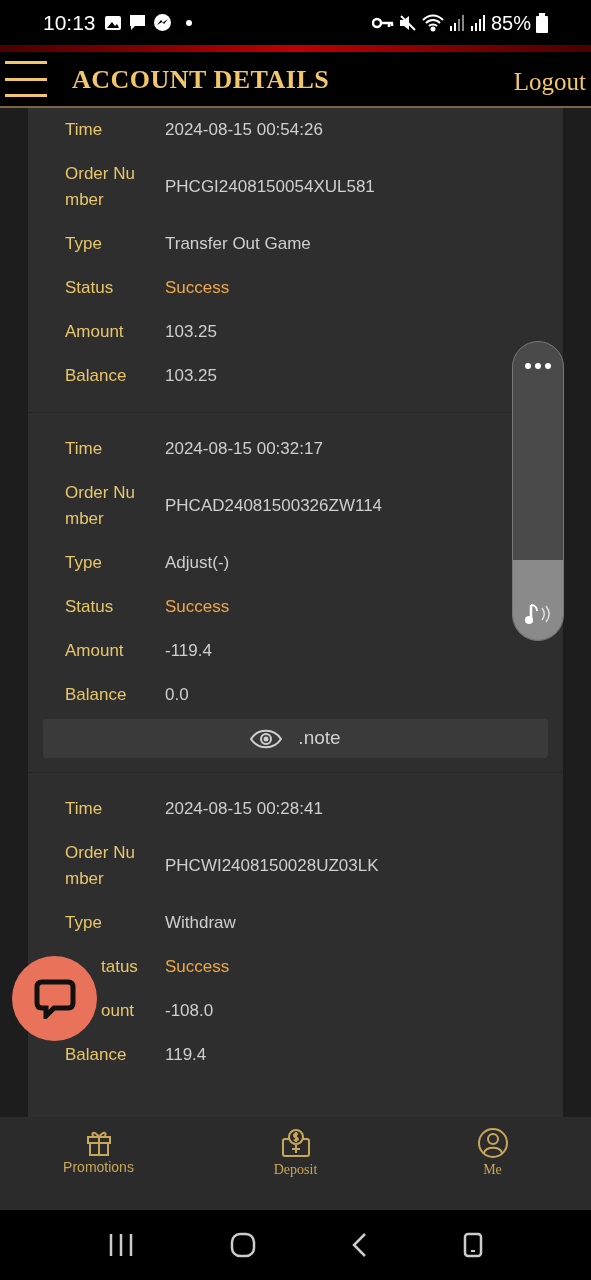  Describe the element at coordinates (549, 82) in the screenshot. I see `logout-link: Logout` at that location.